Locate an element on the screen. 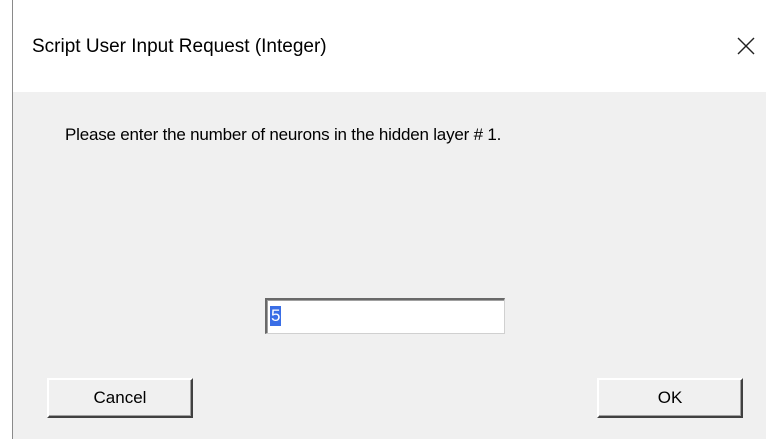 This screenshot has width=766, height=439. ok-button: OK is located at coordinates (670, 398).